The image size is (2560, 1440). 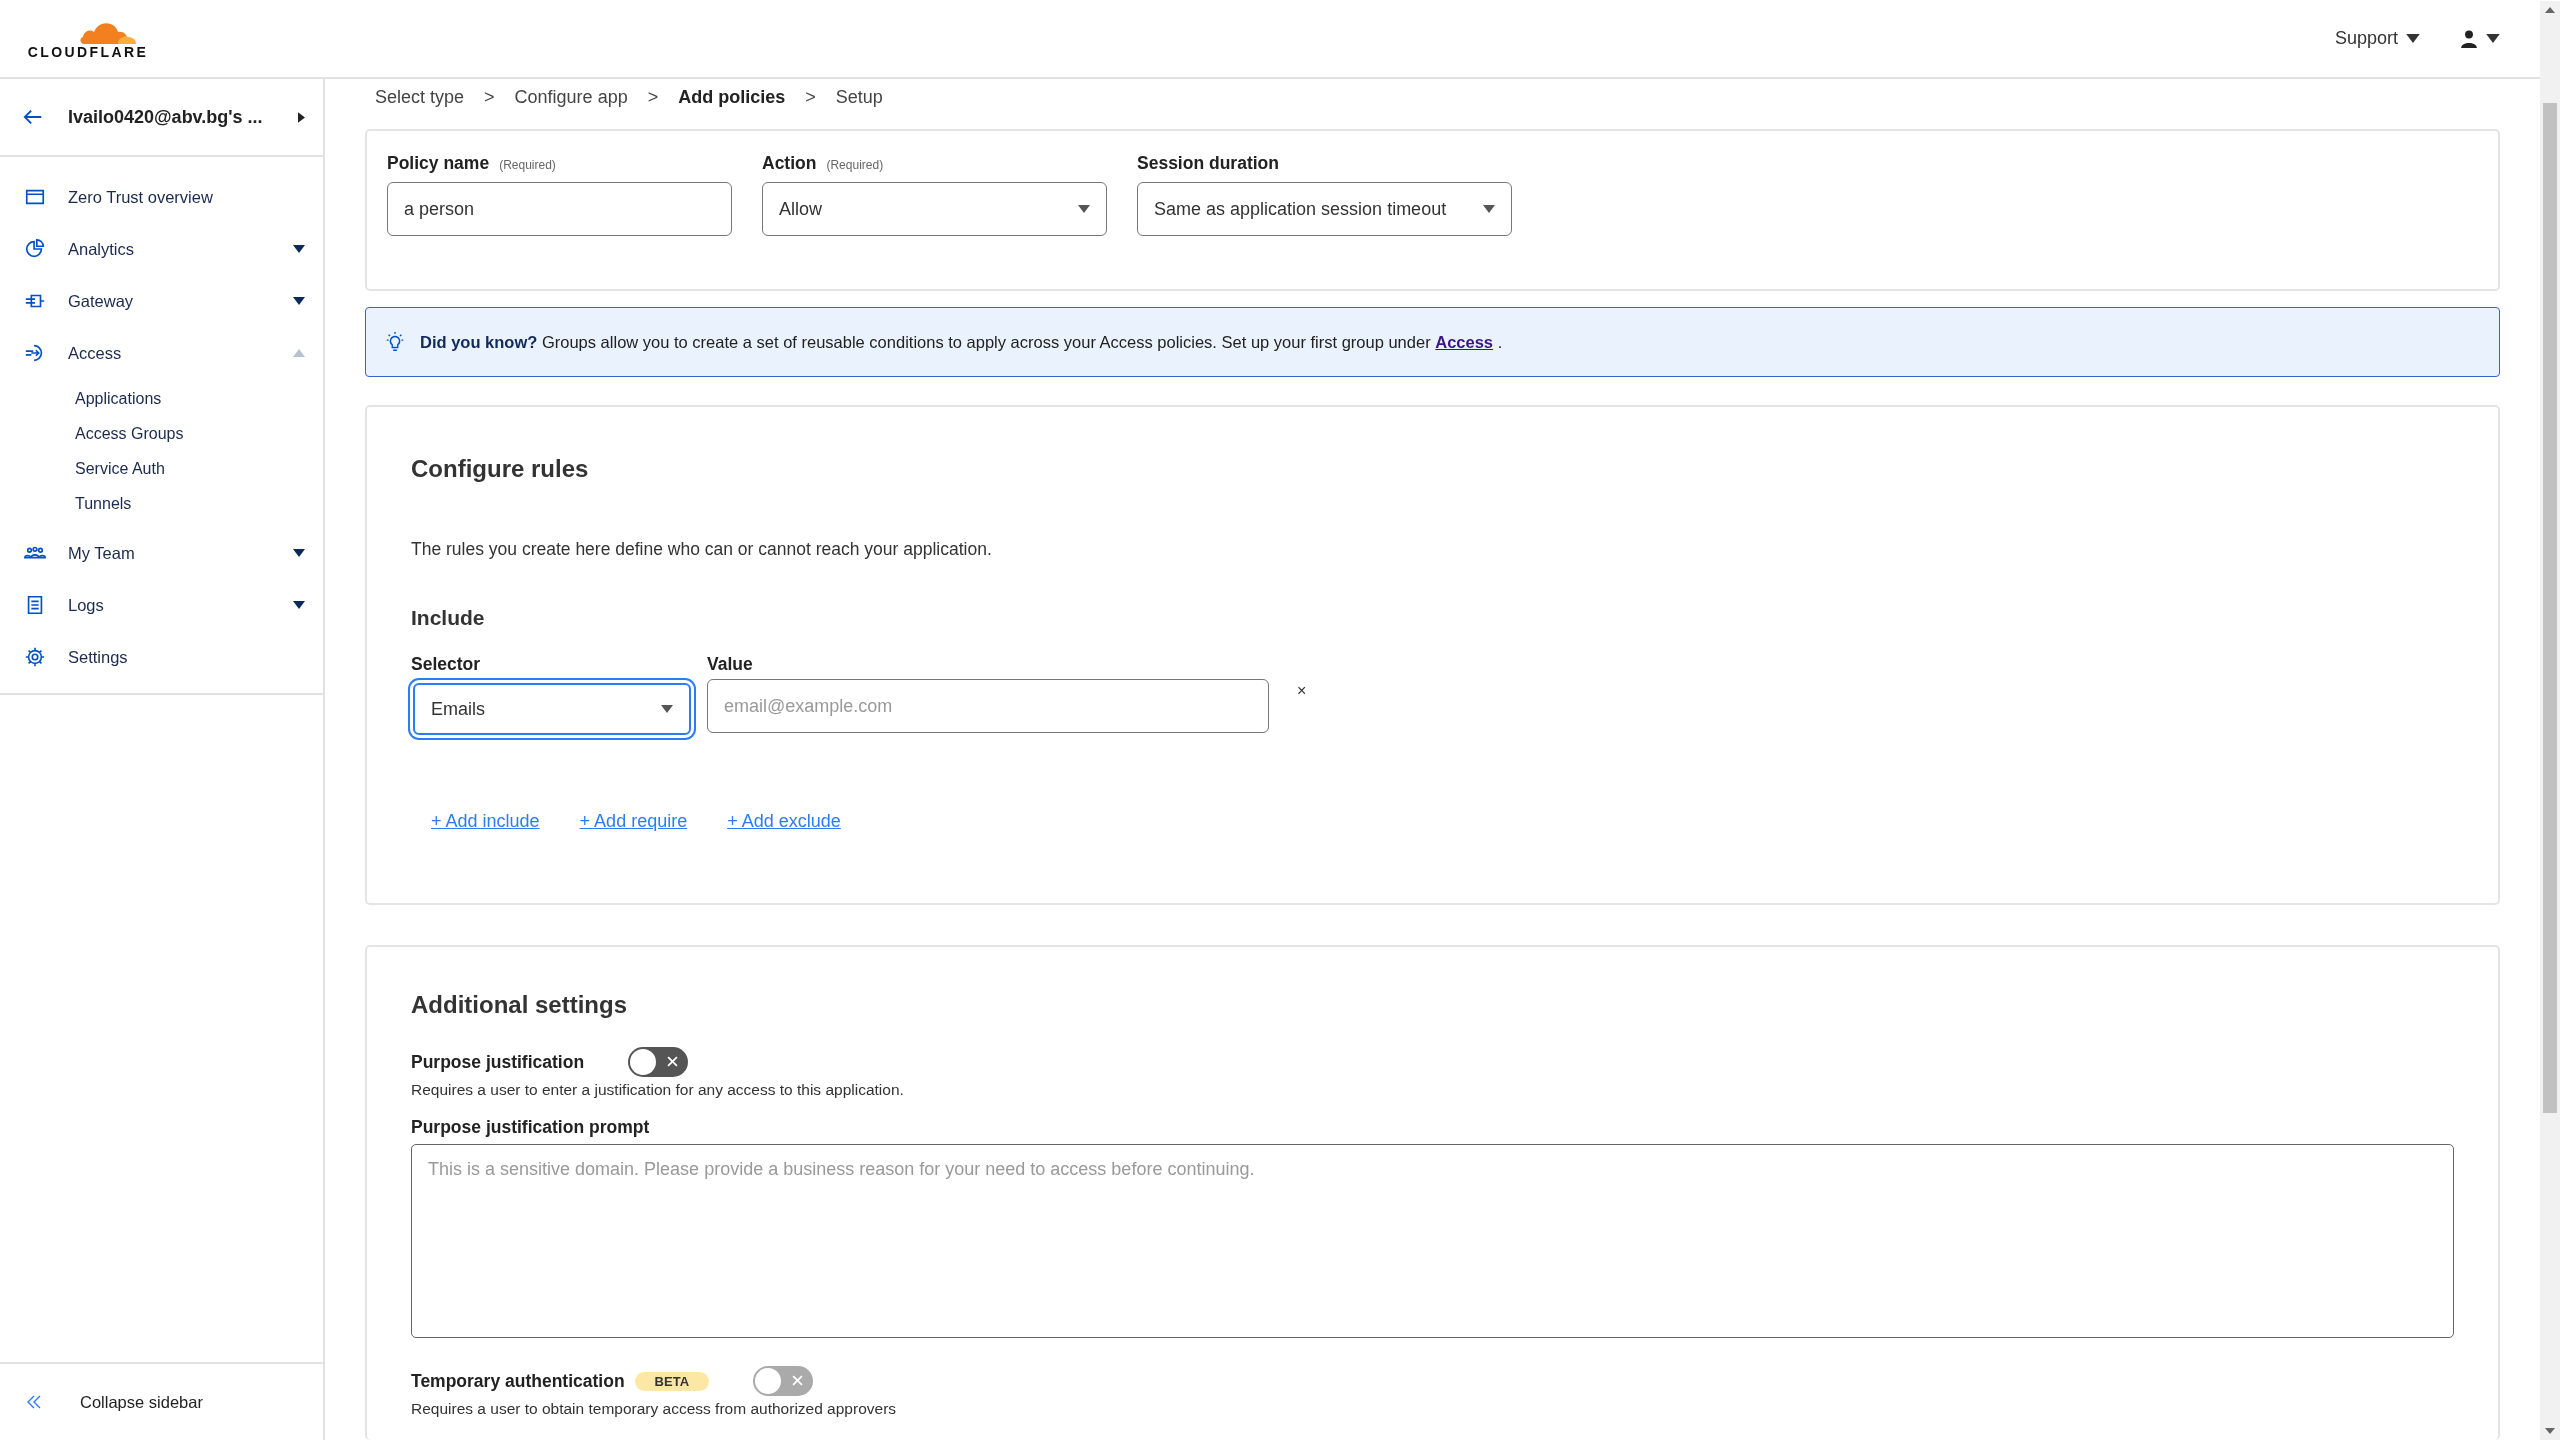 I want to click on include-heading: Include, so click(x=448, y=618).